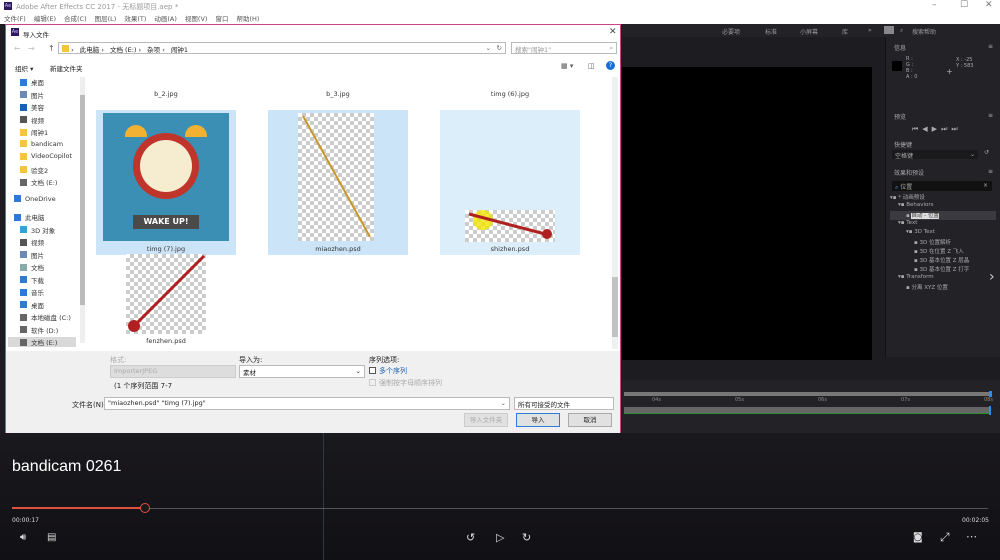 The height and width of the screenshot is (560, 1000). I want to click on sidebar-item: 本地磁盘 (C:), so click(45, 317).